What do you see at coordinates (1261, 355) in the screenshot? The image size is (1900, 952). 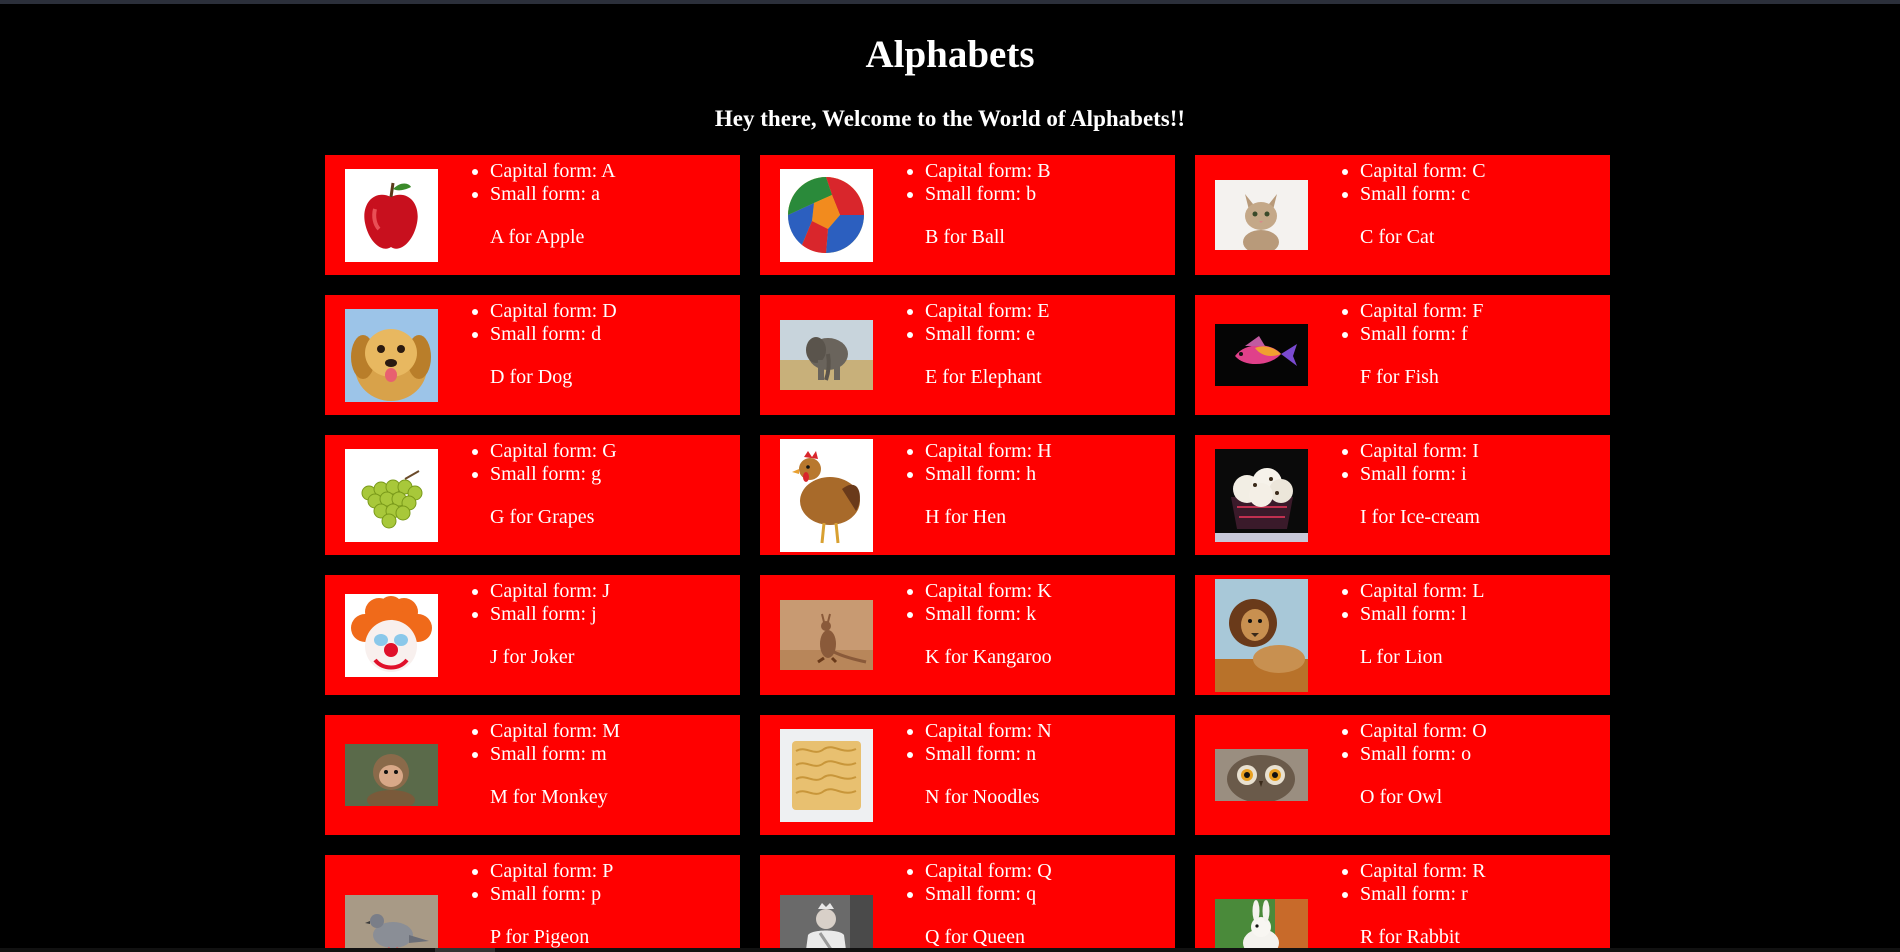 I see `fish-image` at bounding box center [1261, 355].